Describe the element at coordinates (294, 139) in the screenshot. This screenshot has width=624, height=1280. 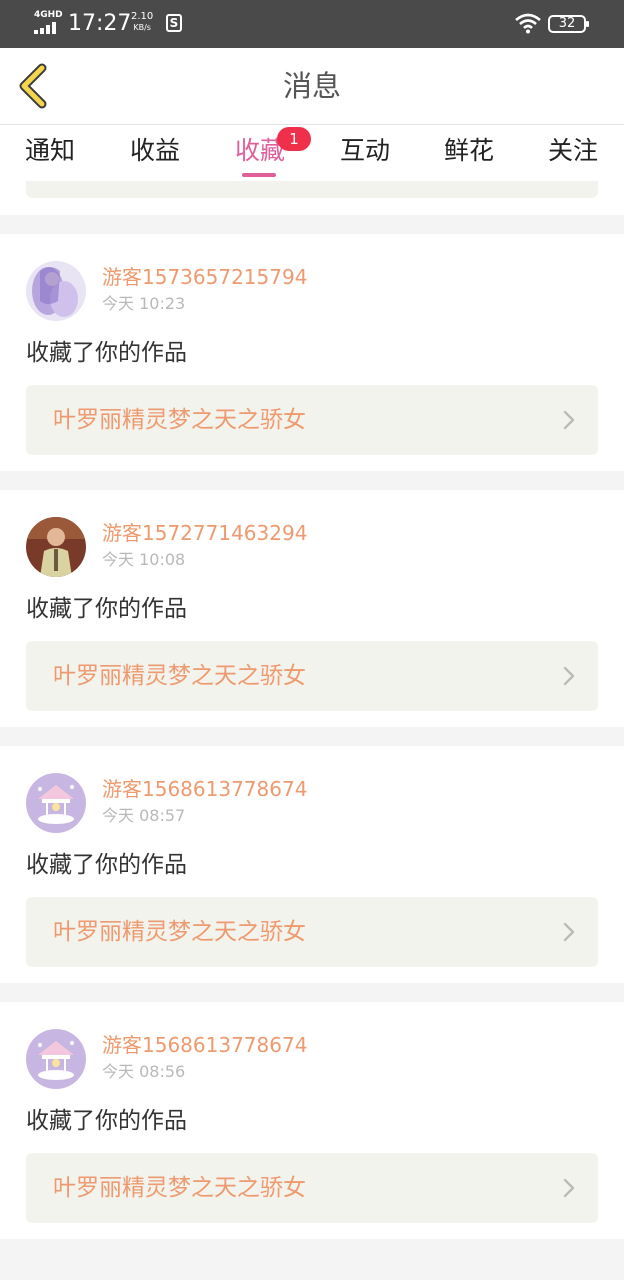
I see `unread-badge: 1` at that location.